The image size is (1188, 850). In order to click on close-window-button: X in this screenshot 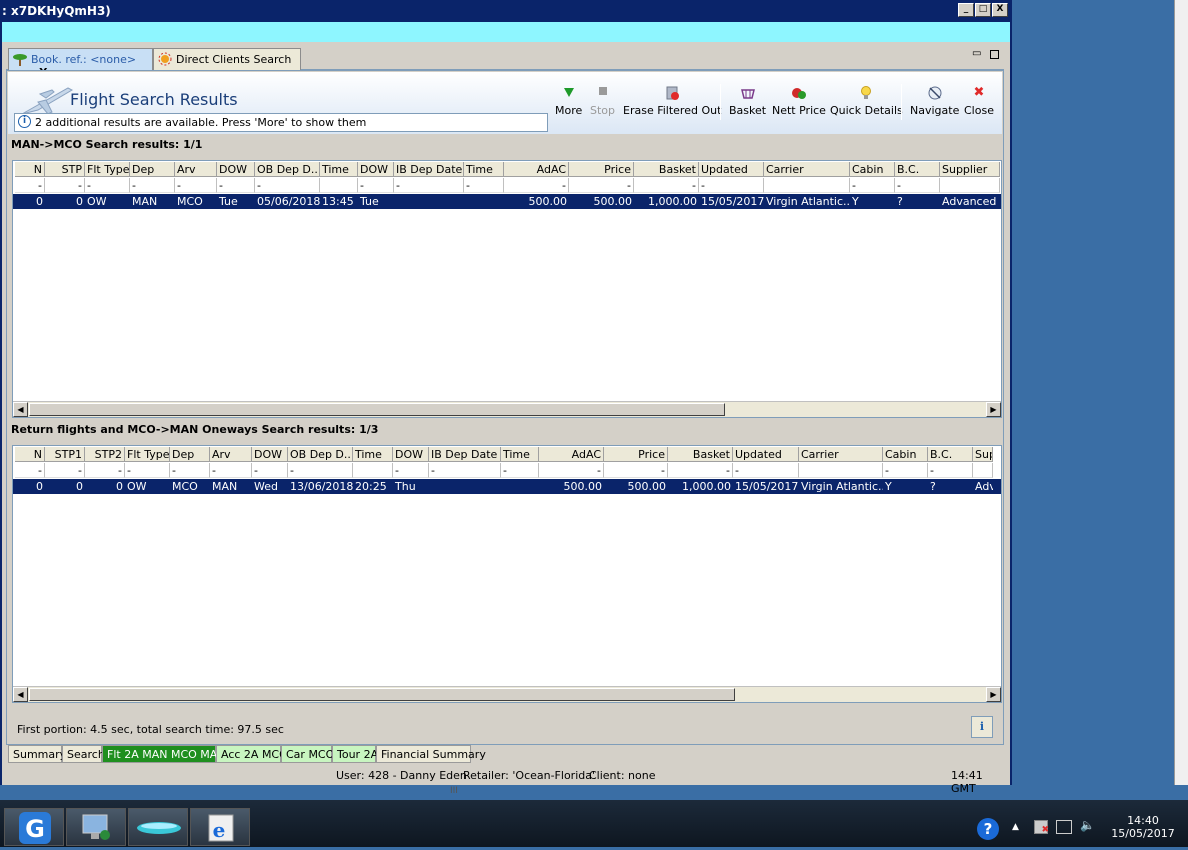, I will do `click(1000, 10)`.